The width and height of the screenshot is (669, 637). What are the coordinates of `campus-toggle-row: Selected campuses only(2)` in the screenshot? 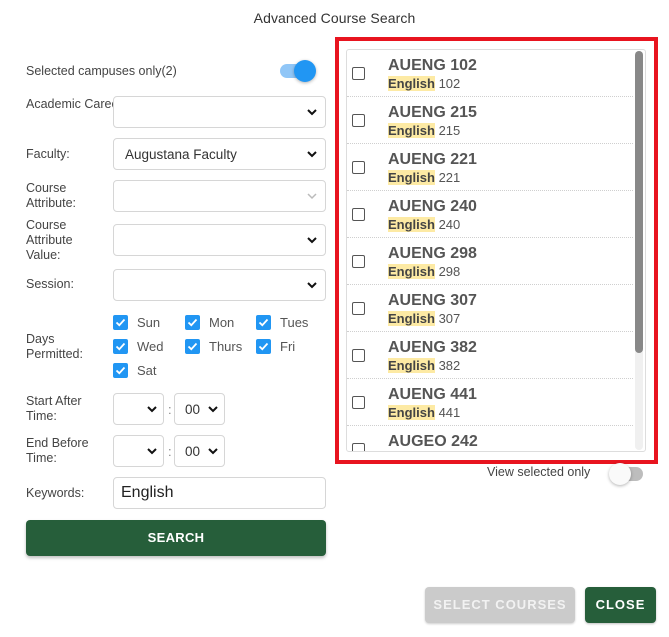 It's located at (176, 71).